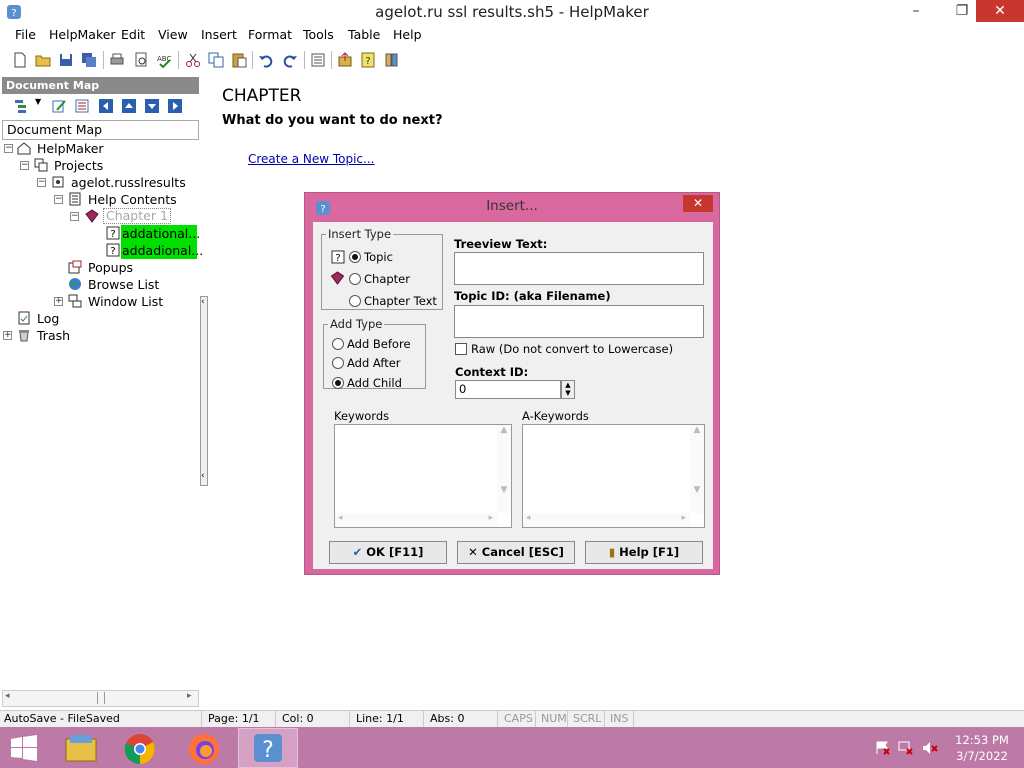 This screenshot has width=1024, height=768. I want to click on context-id-input: 0, so click(508, 389).